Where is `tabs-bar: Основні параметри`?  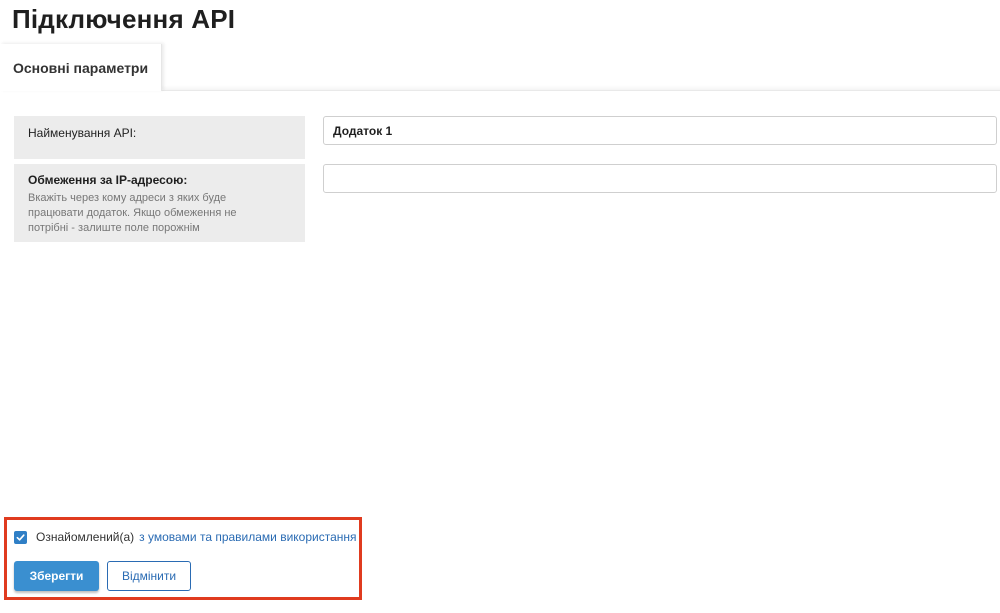
tabs-bar: Основні параметри is located at coordinates (500, 67).